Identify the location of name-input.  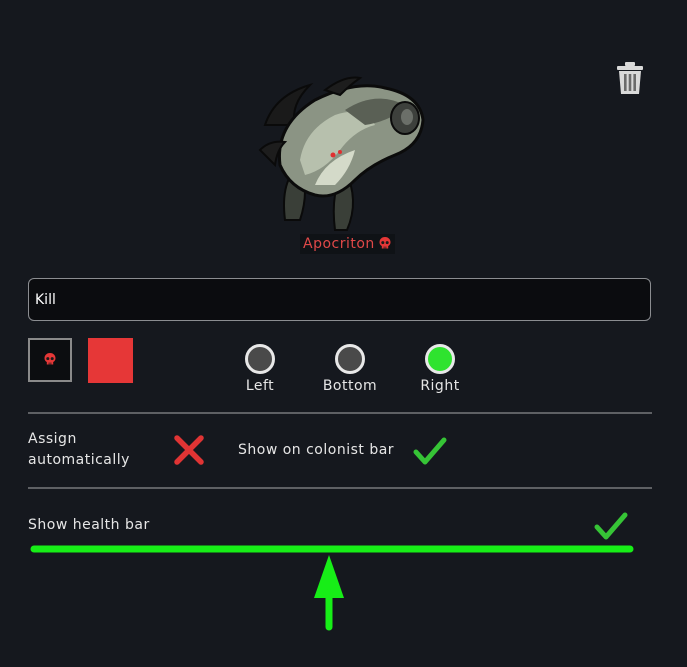
(339, 299).